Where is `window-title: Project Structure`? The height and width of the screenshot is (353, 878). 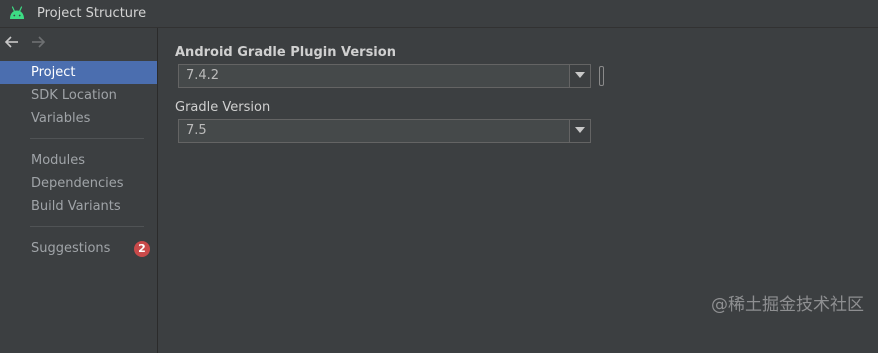 window-title: Project Structure is located at coordinates (92, 13).